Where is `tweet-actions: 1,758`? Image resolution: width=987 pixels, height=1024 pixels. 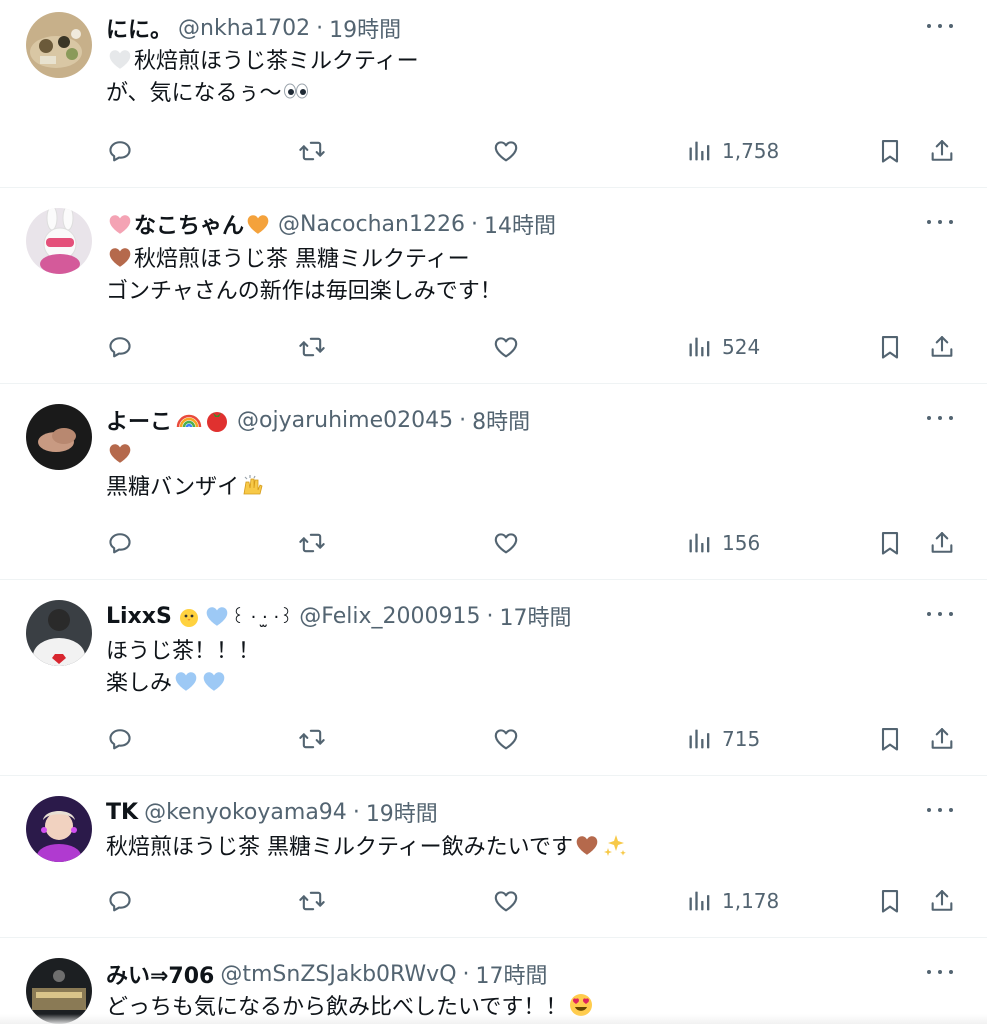 tweet-actions: 1,758 is located at coordinates (531, 151).